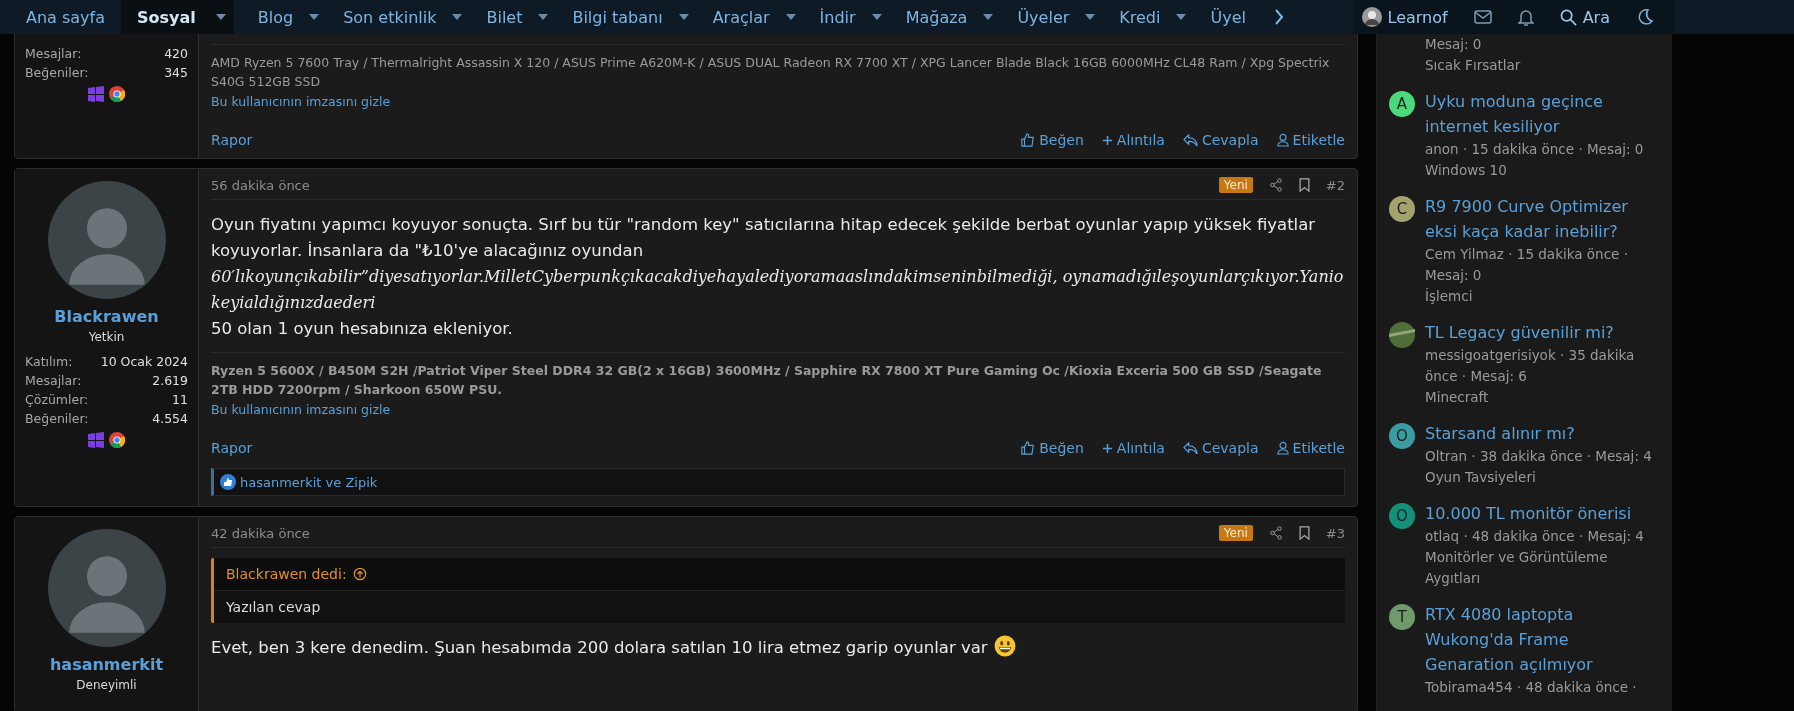 Image resolution: width=1794 pixels, height=711 pixels. What do you see at coordinates (1541, 332) in the screenshot?
I see `thread-title-link: TL Legacy güvenilir mi?` at bounding box center [1541, 332].